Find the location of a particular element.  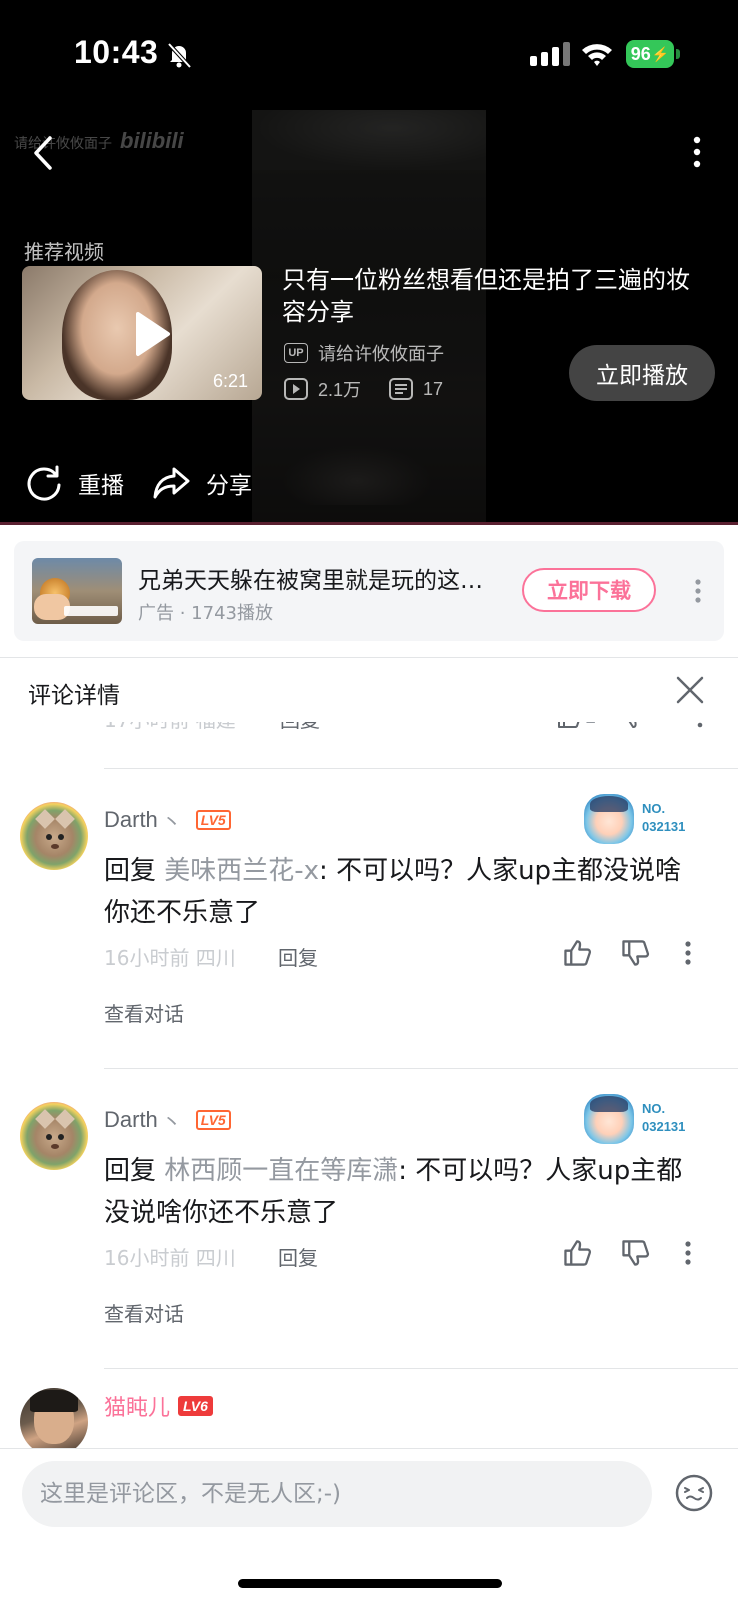

comment-detail-header: 评论详情 is located at coordinates (369, 690).